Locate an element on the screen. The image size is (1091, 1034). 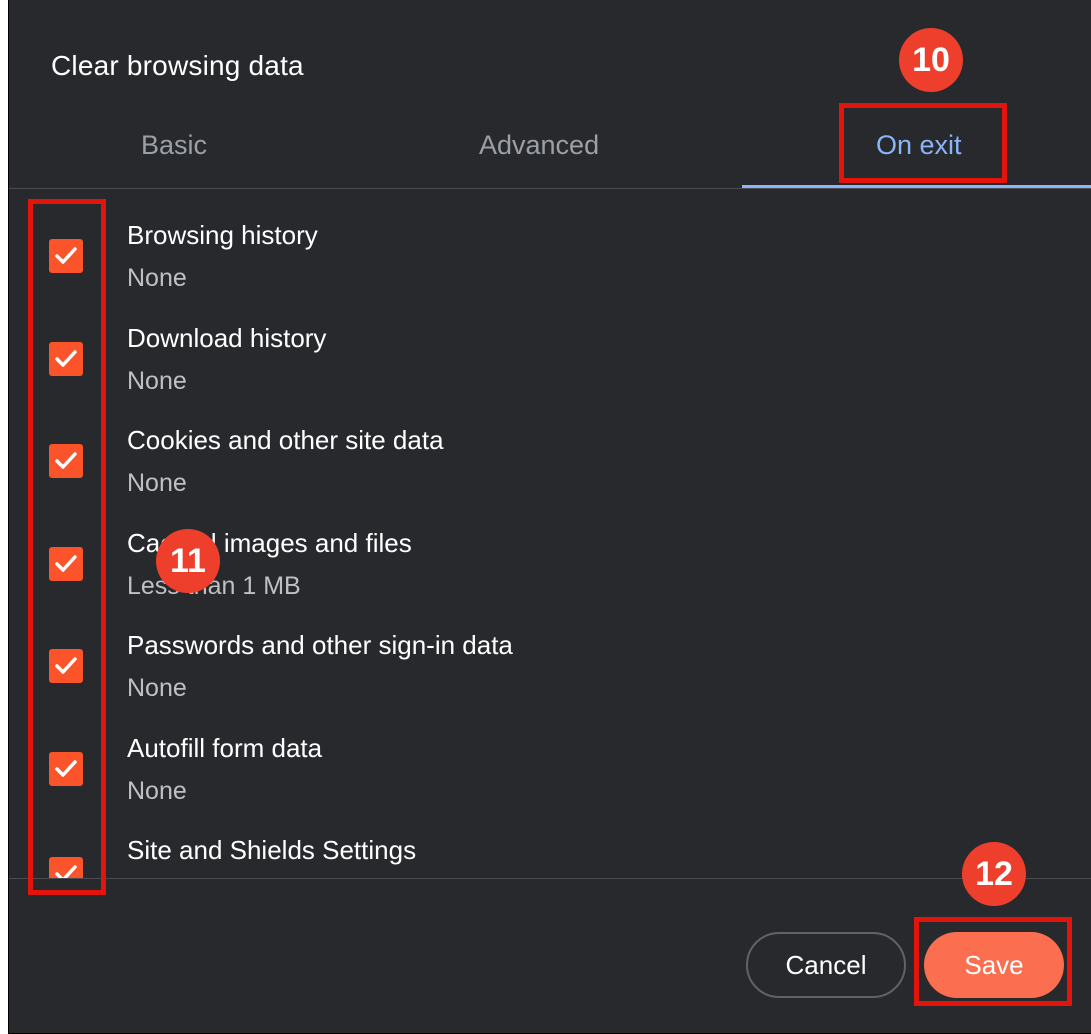
list-item-download-history: Download history None is located at coordinates (550, 346).